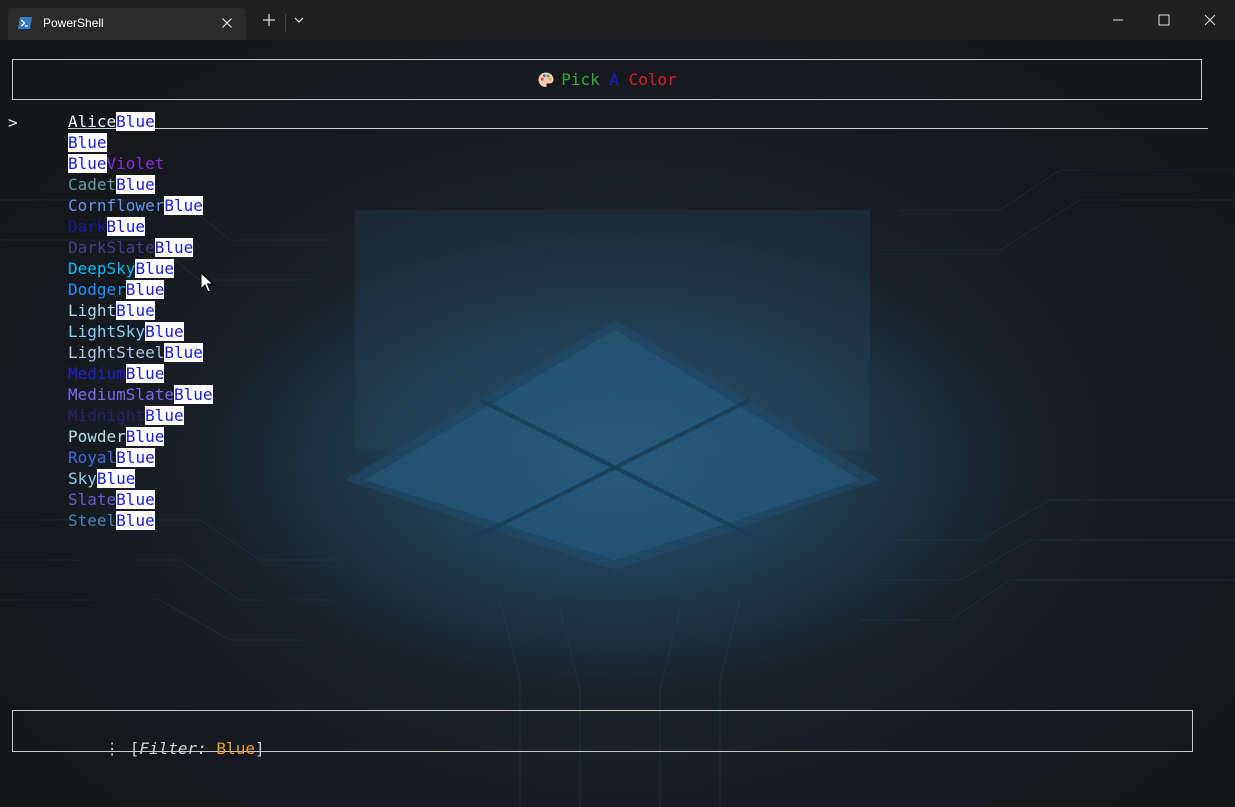 The height and width of the screenshot is (807, 1235). I want to click on color-name-prefix: Royal, so click(92, 457).